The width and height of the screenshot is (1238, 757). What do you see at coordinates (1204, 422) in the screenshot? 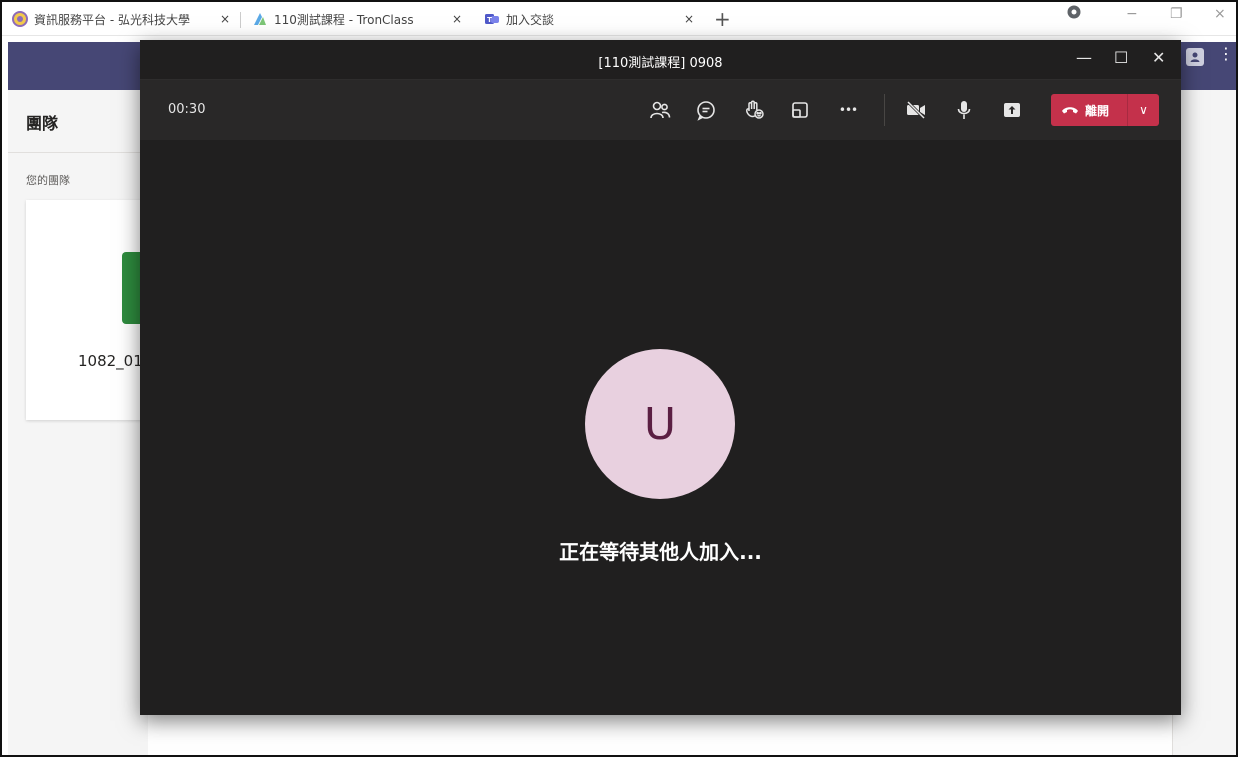
I see `teams-right-pane` at bounding box center [1204, 422].